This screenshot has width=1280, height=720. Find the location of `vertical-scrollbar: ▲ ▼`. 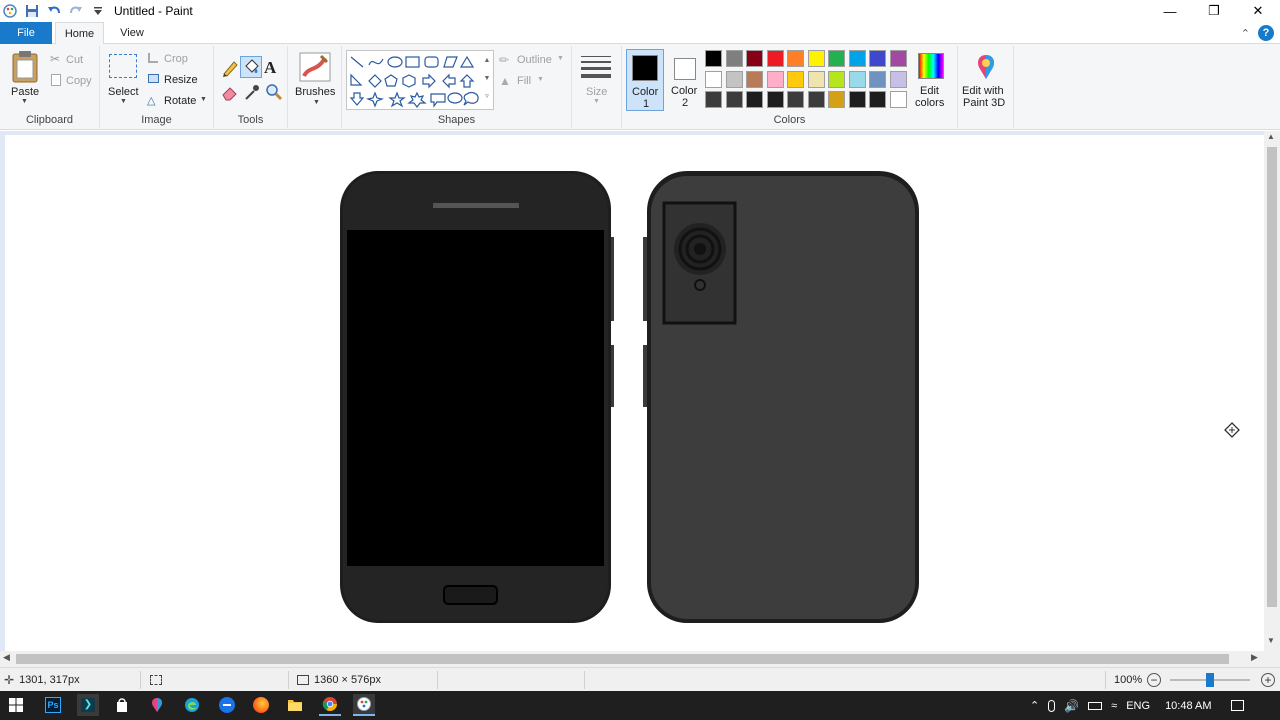

vertical-scrollbar: ▲ ▼ is located at coordinates (1272, 391).